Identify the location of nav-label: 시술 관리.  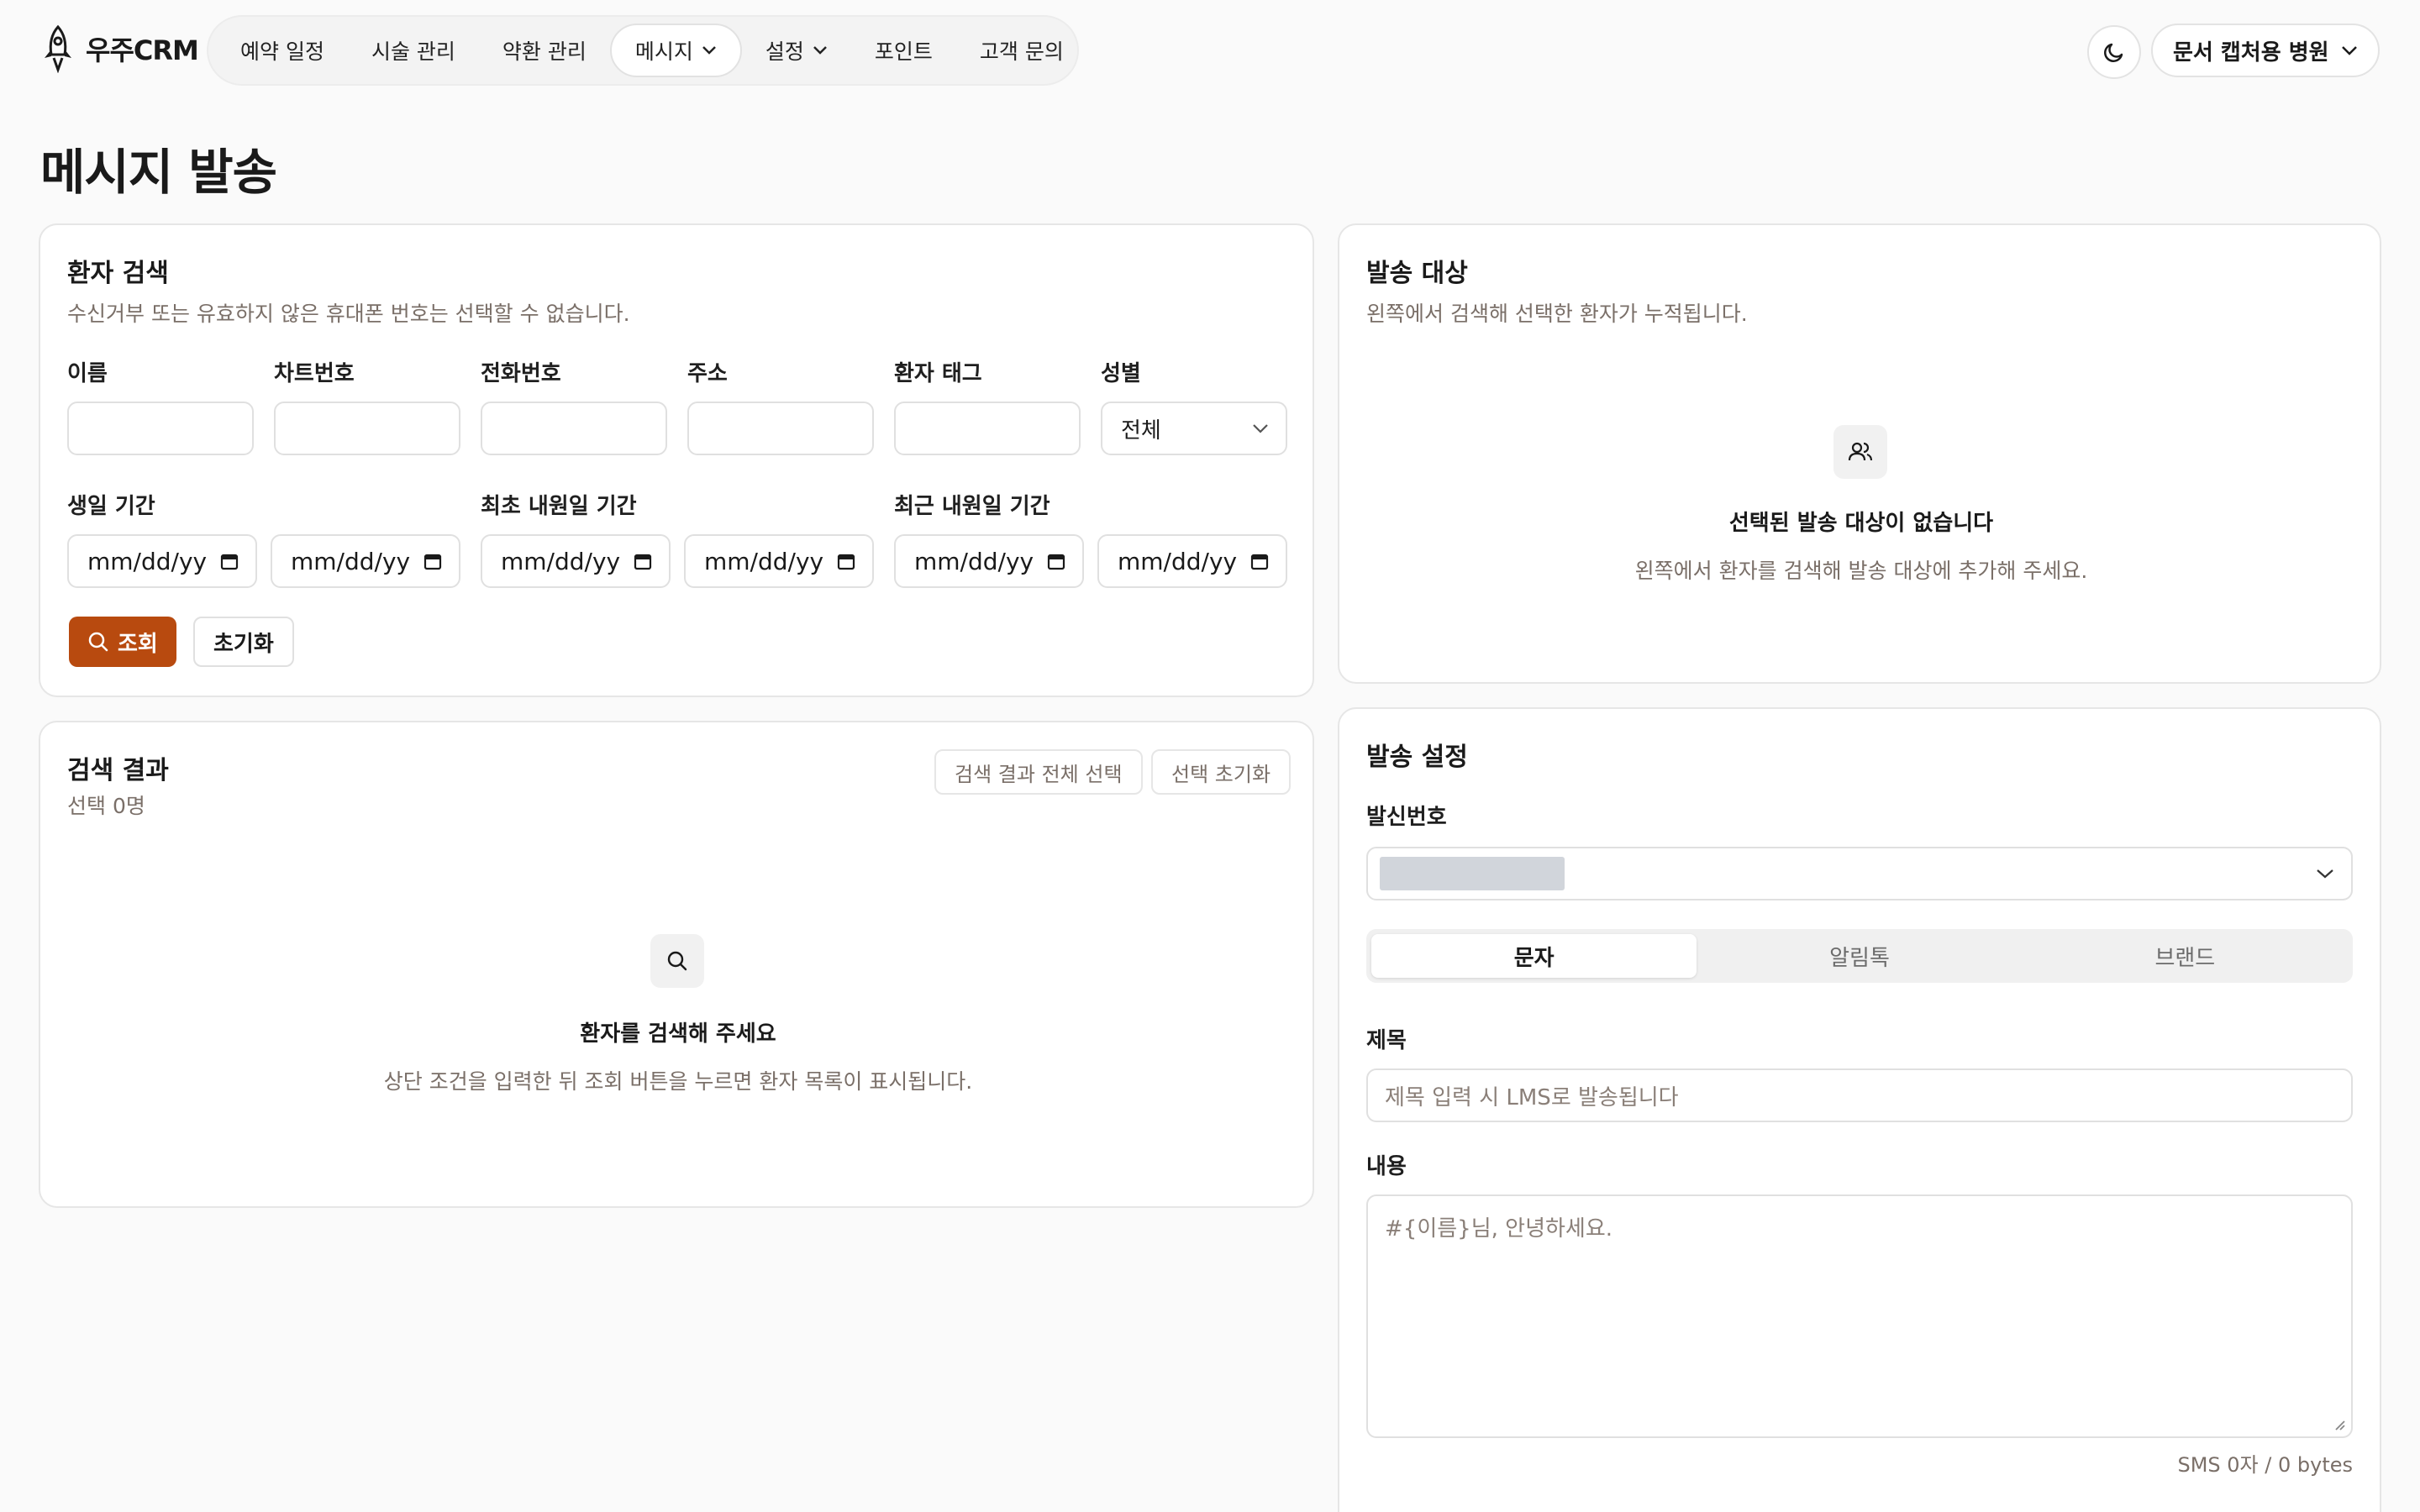
(413, 51).